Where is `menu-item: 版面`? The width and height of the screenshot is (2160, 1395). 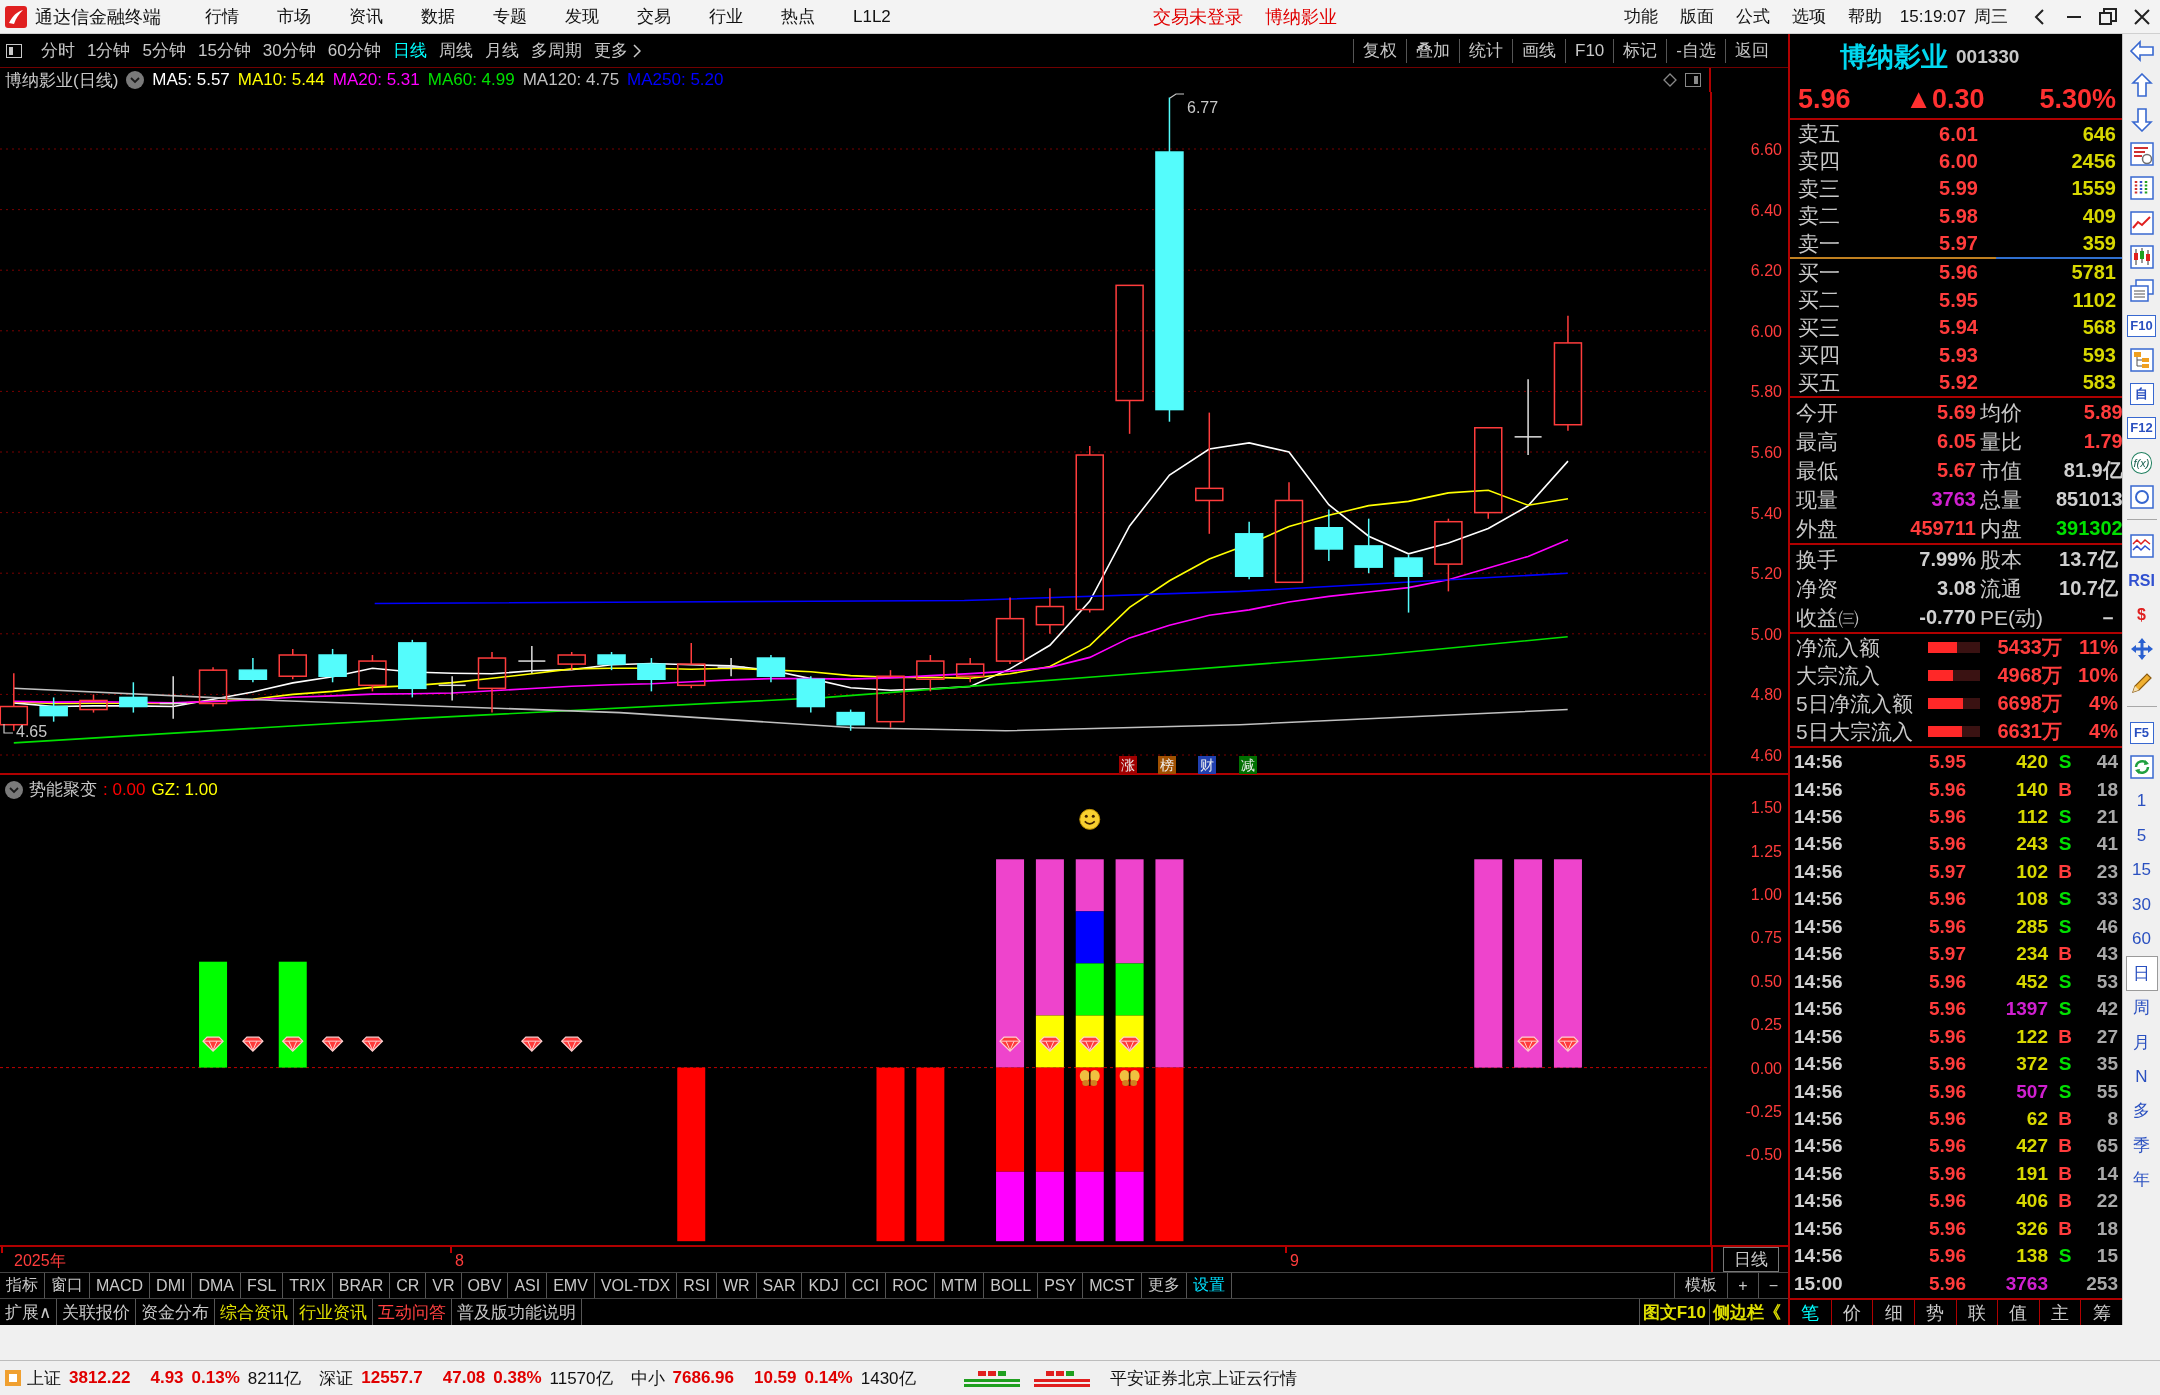 menu-item: 版面 is located at coordinates (1696, 16).